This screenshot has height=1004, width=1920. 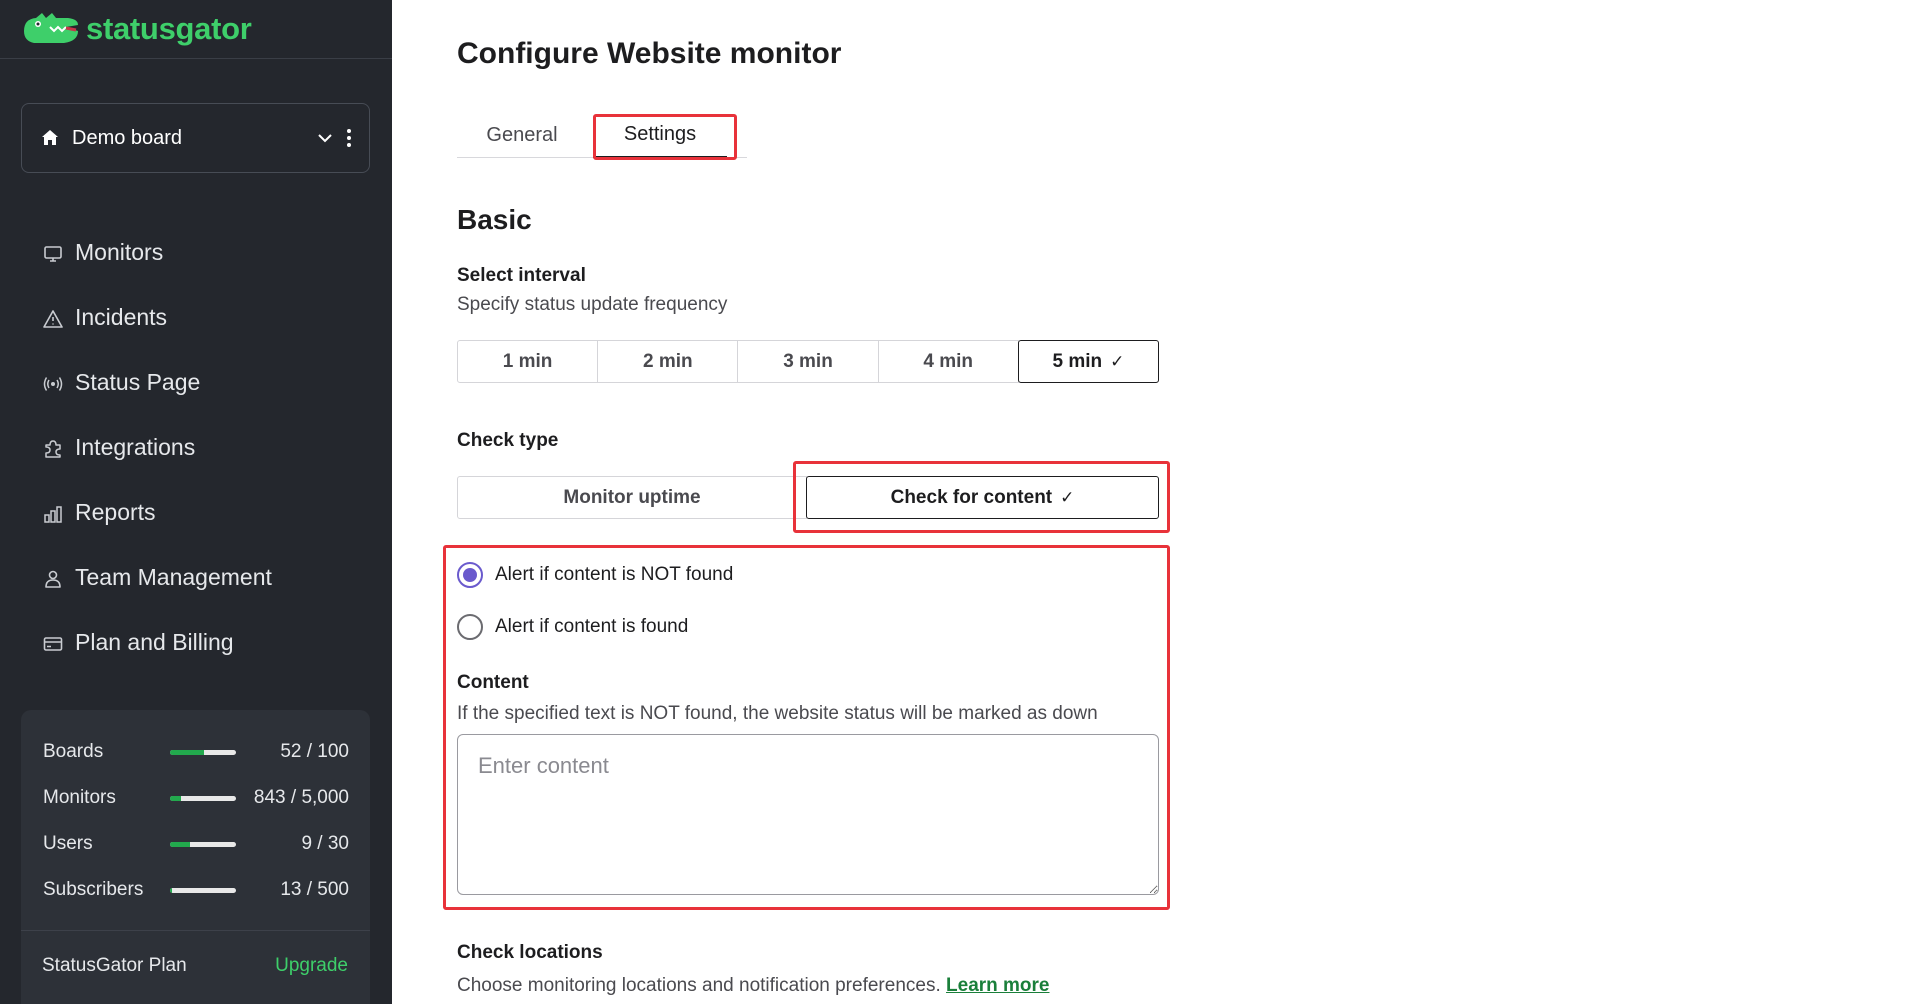 I want to click on puzzle-icon, so click(x=53, y=448).